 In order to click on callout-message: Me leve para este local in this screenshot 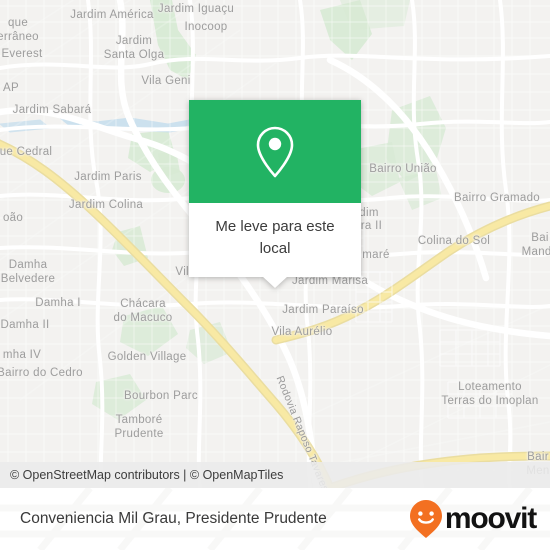, I will do `click(275, 240)`.